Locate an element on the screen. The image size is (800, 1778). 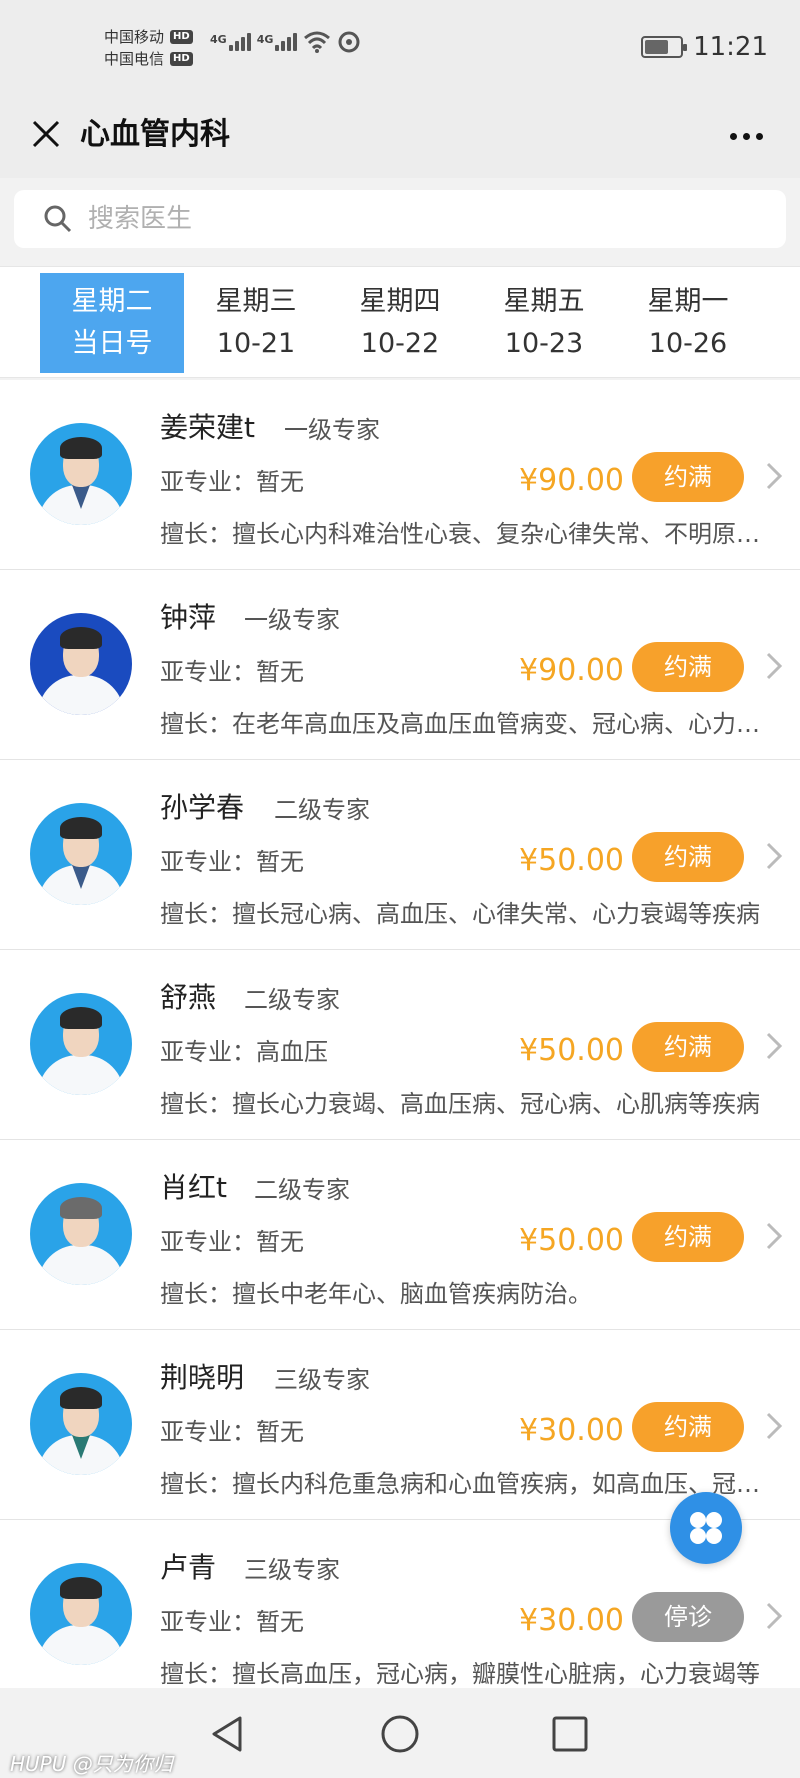
doctor-name: 孙学春 is located at coordinates (202, 807).